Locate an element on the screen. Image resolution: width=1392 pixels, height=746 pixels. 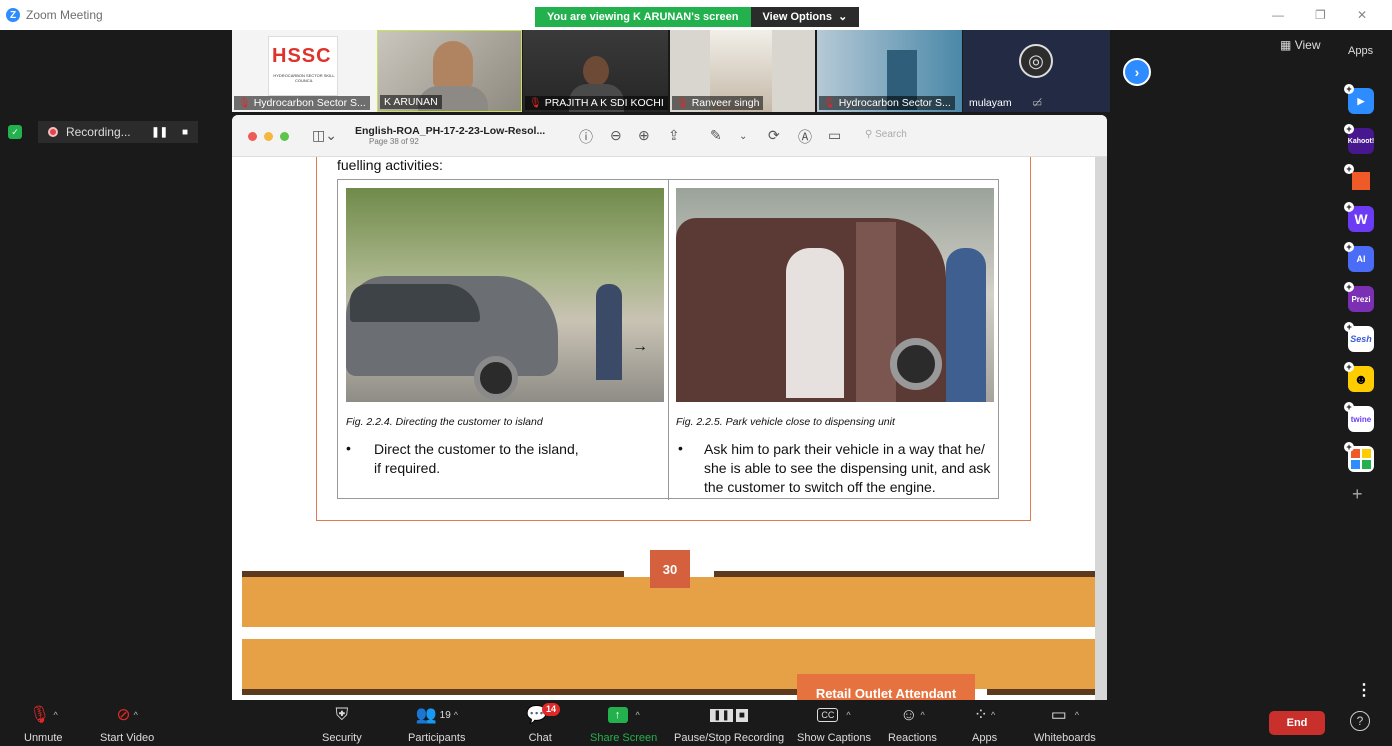
participant-video is located at coordinates (596, 71).